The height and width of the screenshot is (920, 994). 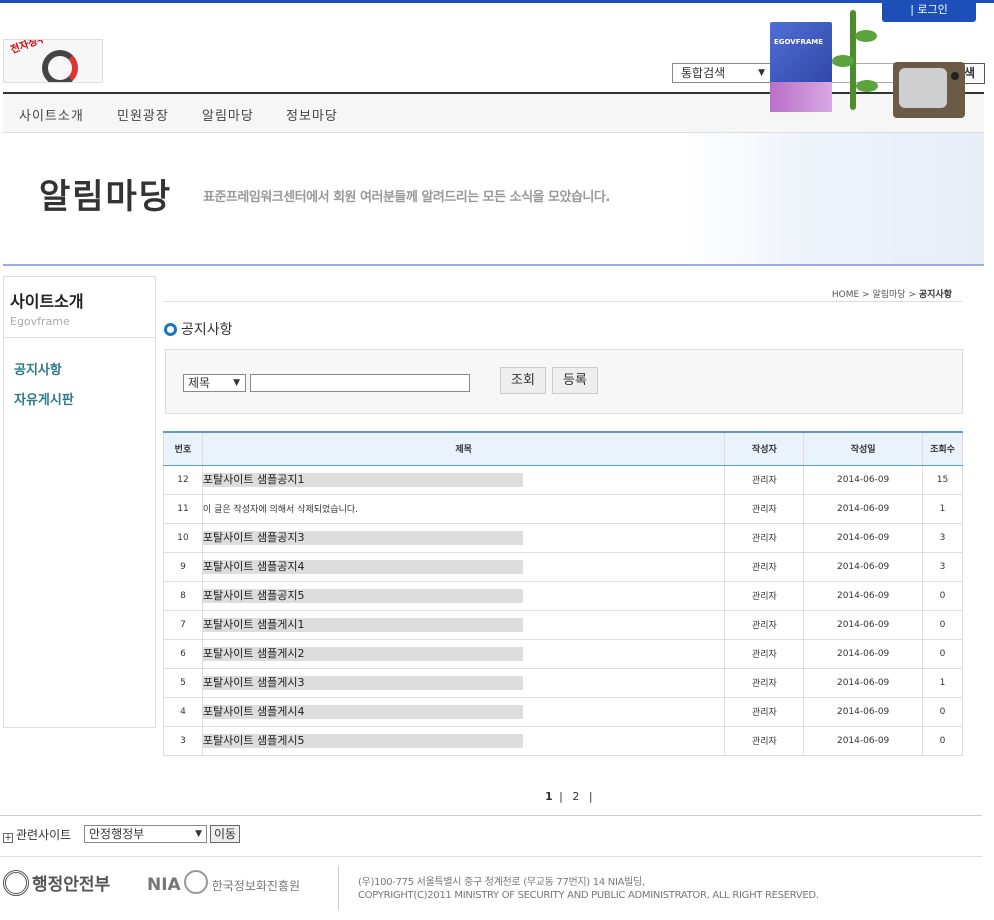 What do you see at coordinates (183, 741) in the screenshot?
I see `cell-number: 3` at bounding box center [183, 741].